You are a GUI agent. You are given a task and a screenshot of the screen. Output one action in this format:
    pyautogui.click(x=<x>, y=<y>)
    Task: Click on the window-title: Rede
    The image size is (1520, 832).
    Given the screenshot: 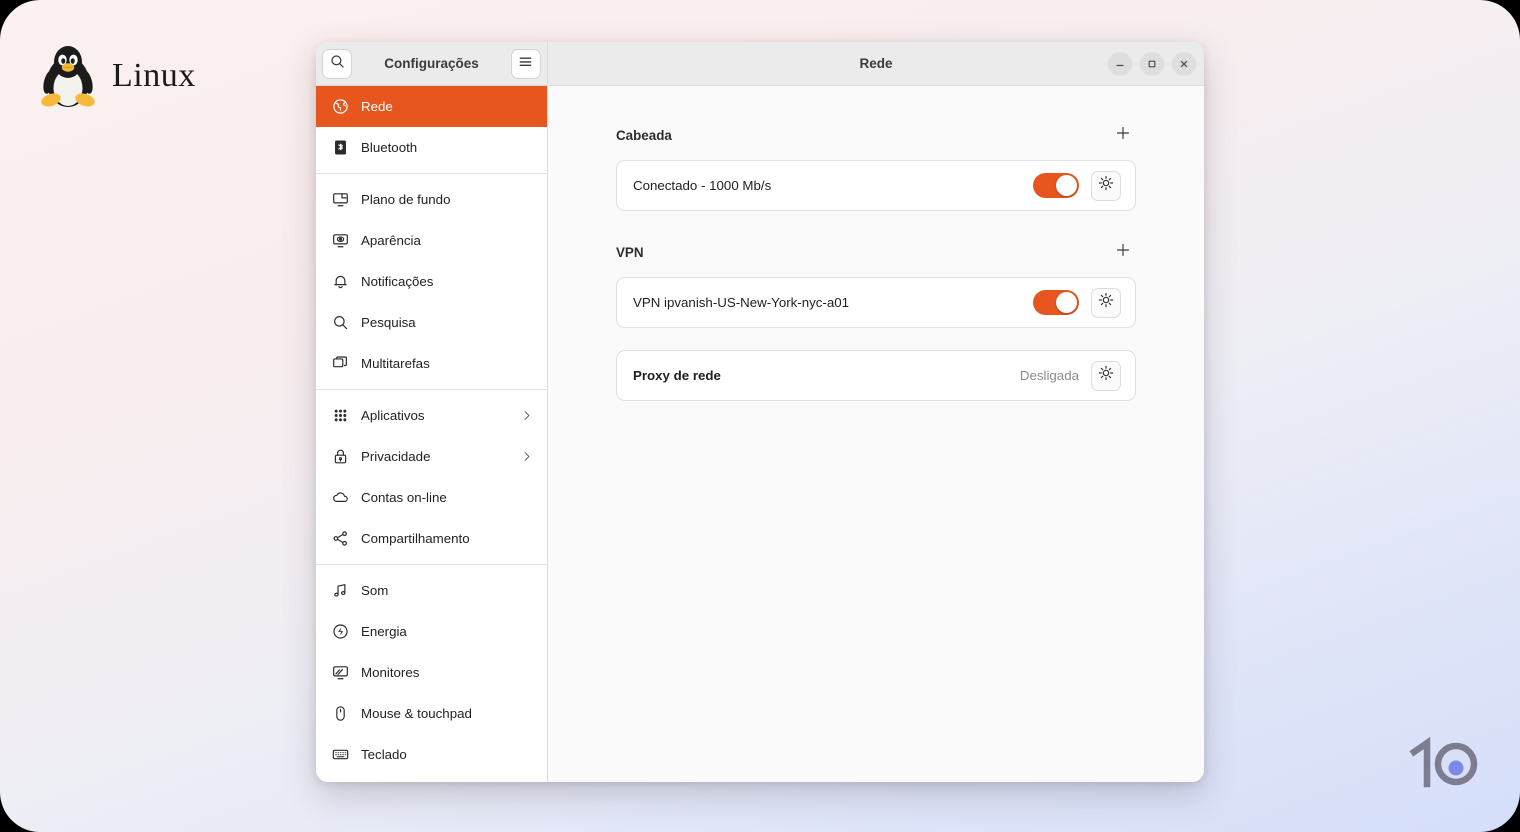 What is the action you would take?
    pyautogui.click(x=876, y=63)
    